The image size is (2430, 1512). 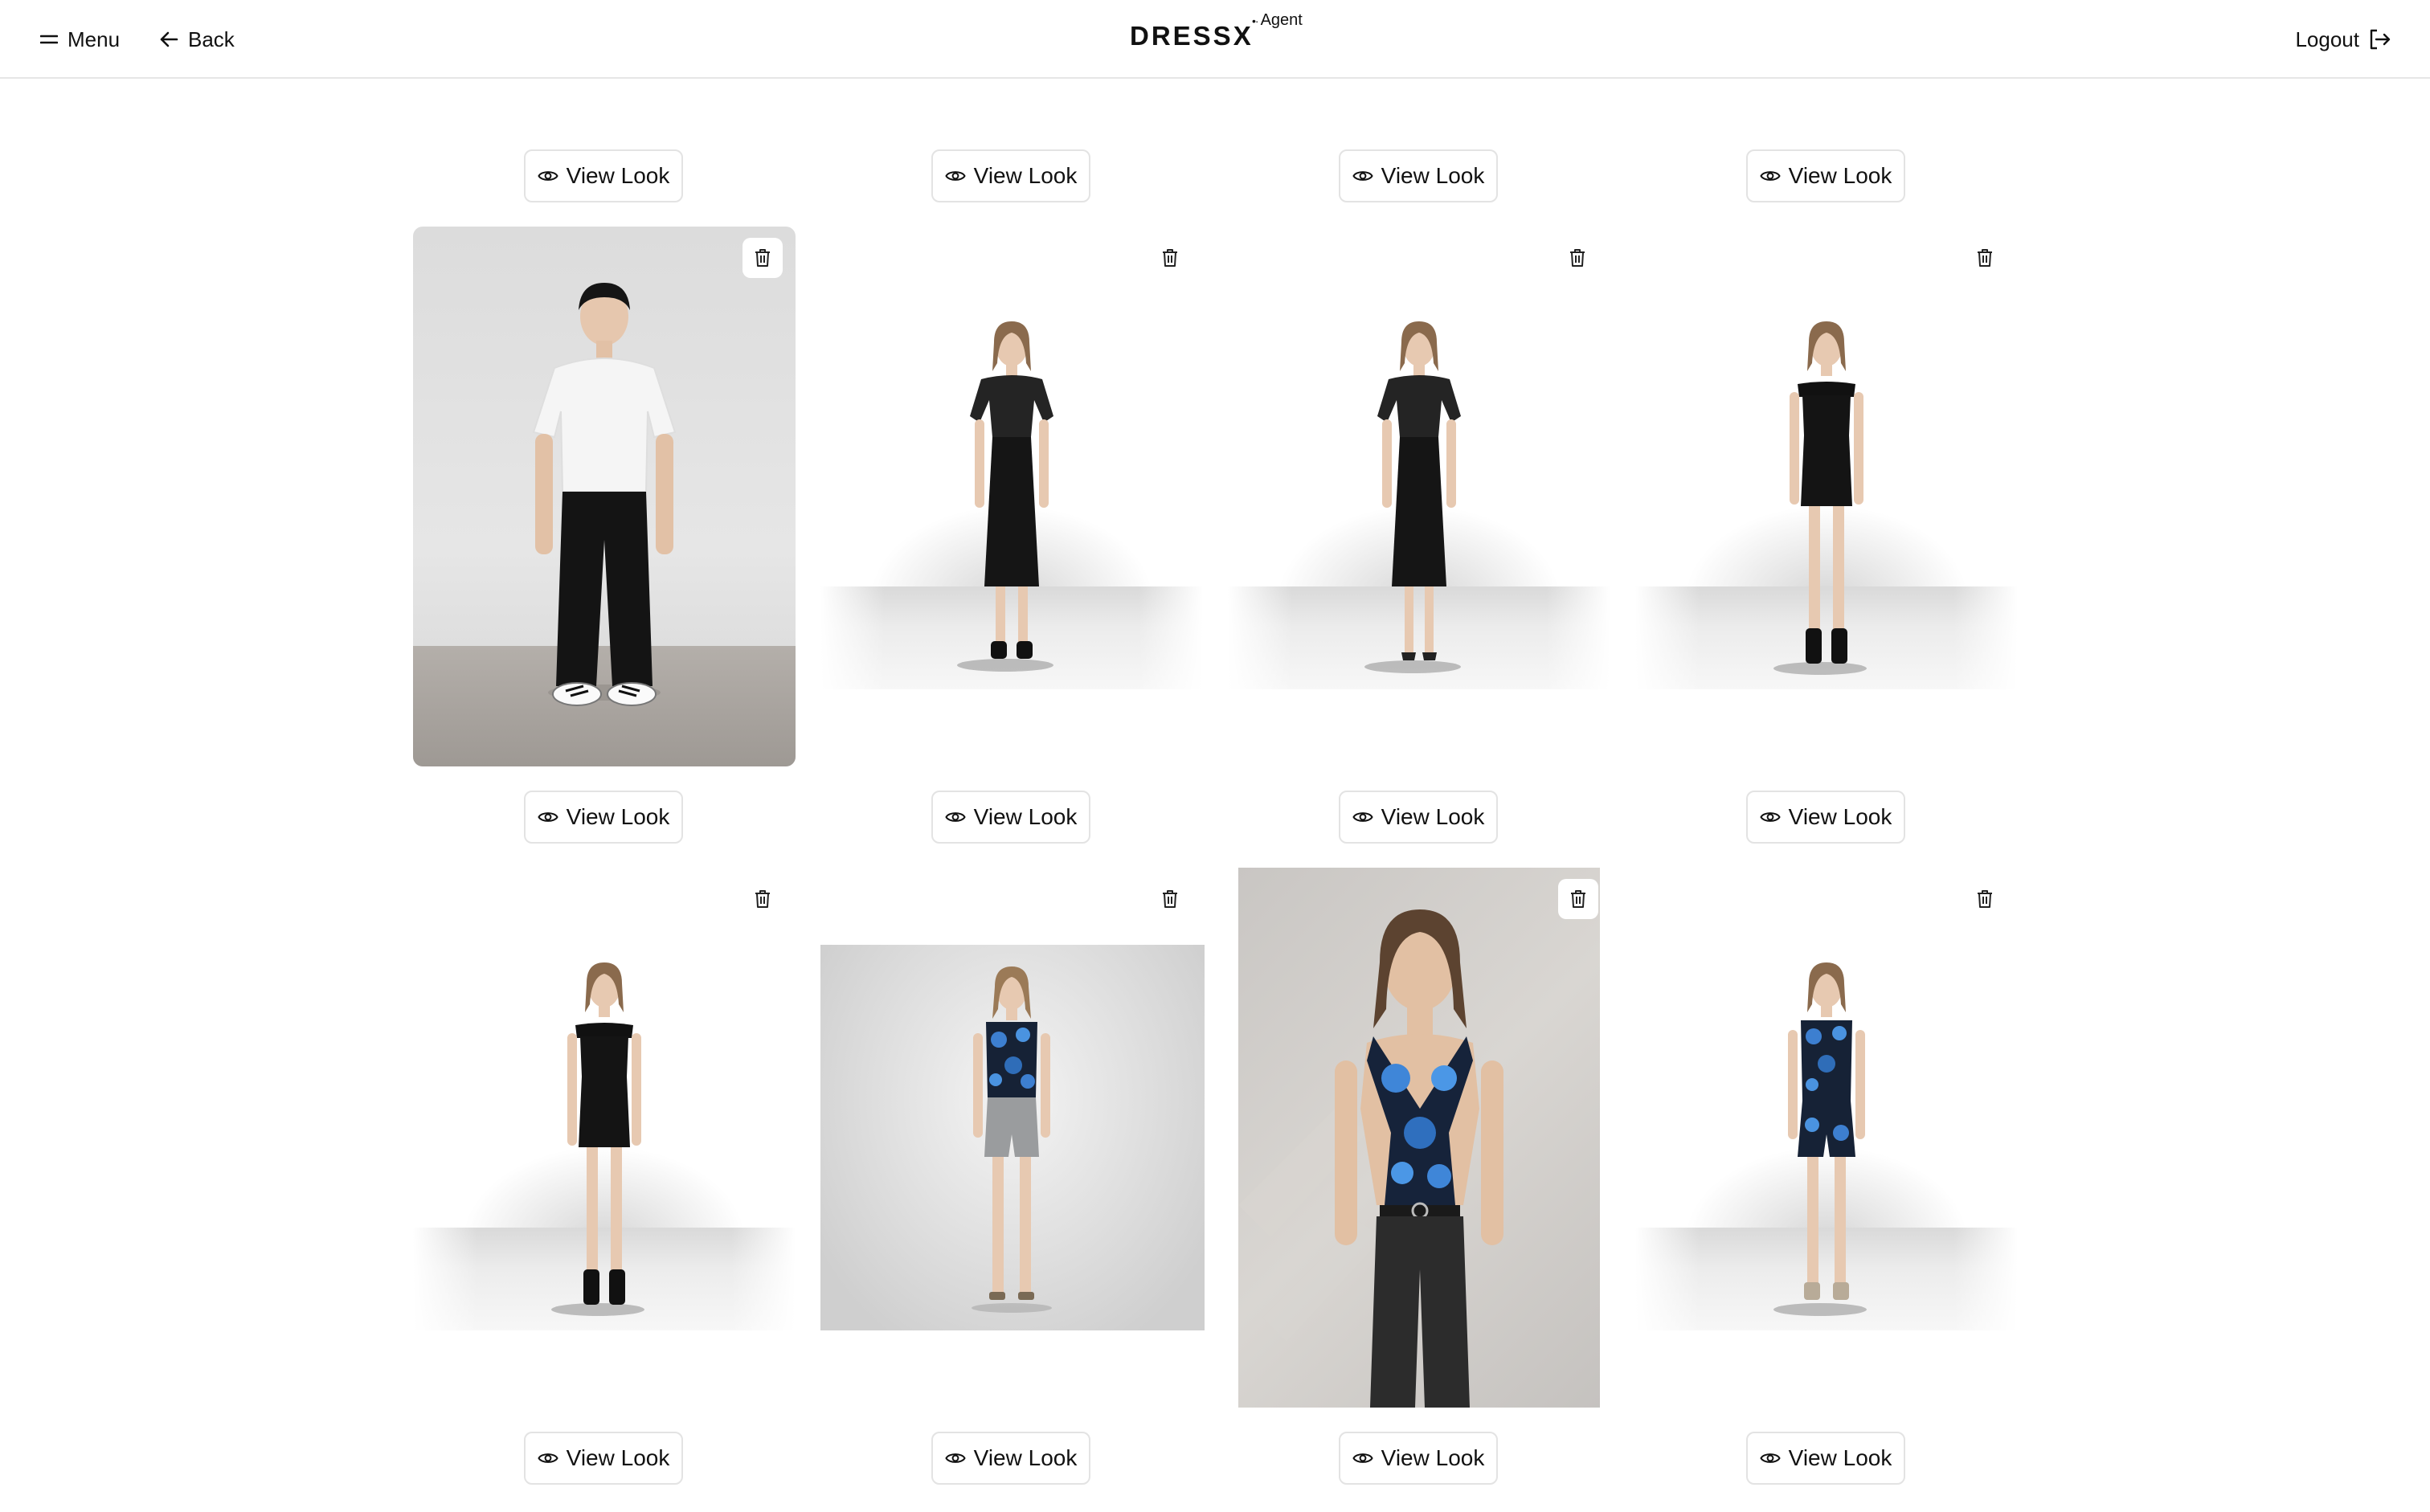 I want to click on logo-superscript: •· Agent, so click(x=1277, y=20).